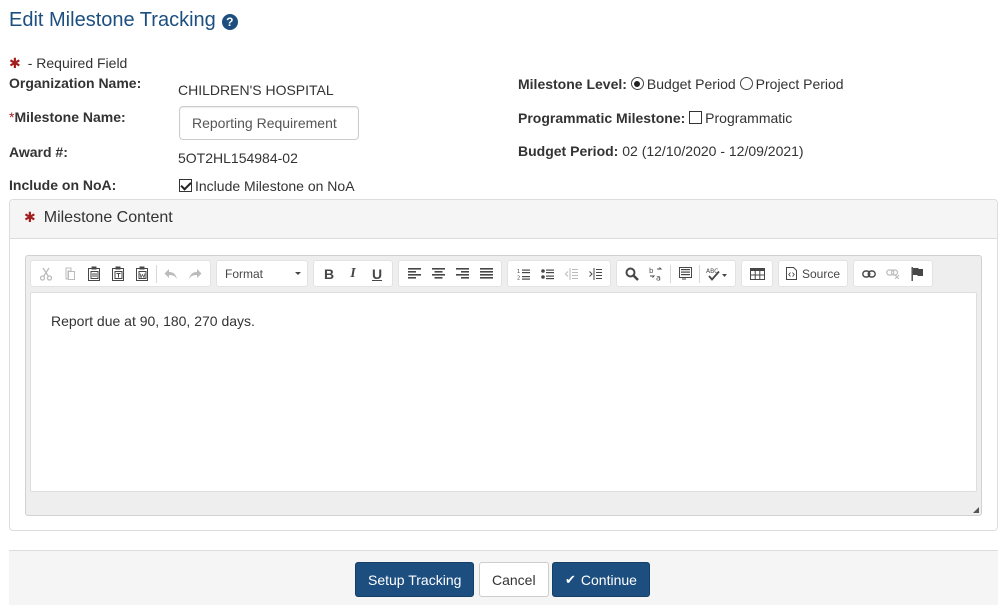 This screenshot has height=616, width=1006. Describe the element at coordinates (572, 84) in the screenshot. I see `milestone-level-label: Milestone Level:` at that location.